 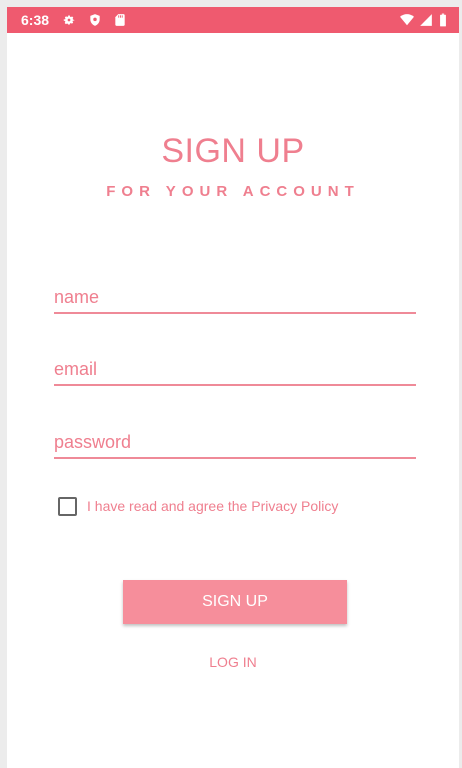 I want to click on status-time: 6:38, so click(x=35, y=20).